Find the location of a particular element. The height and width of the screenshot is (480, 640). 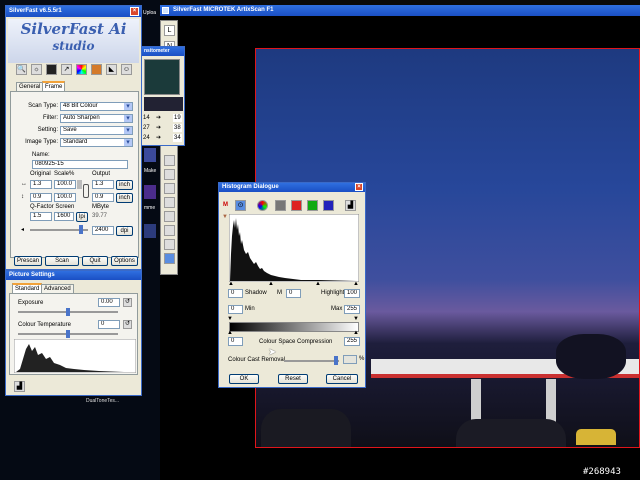

zoom-icon: 🔍 is located at coordinates (21, 69).